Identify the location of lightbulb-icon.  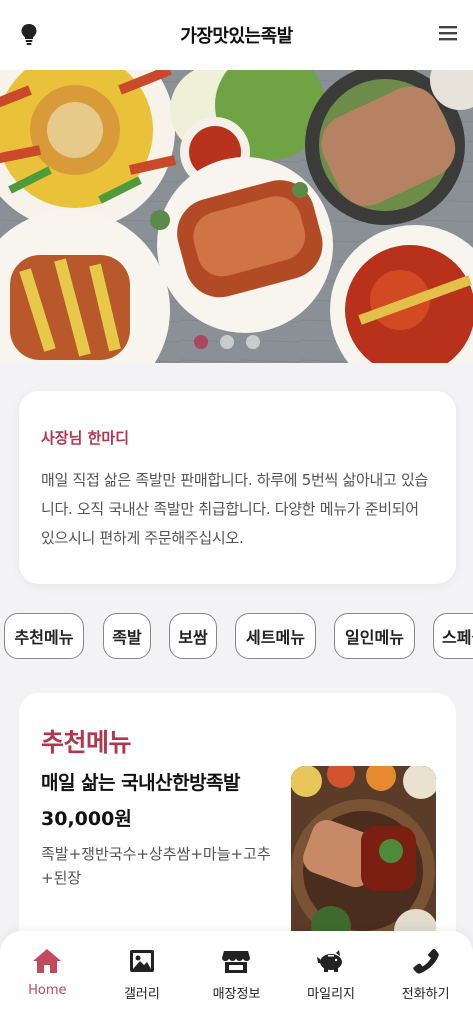
(29, 34).